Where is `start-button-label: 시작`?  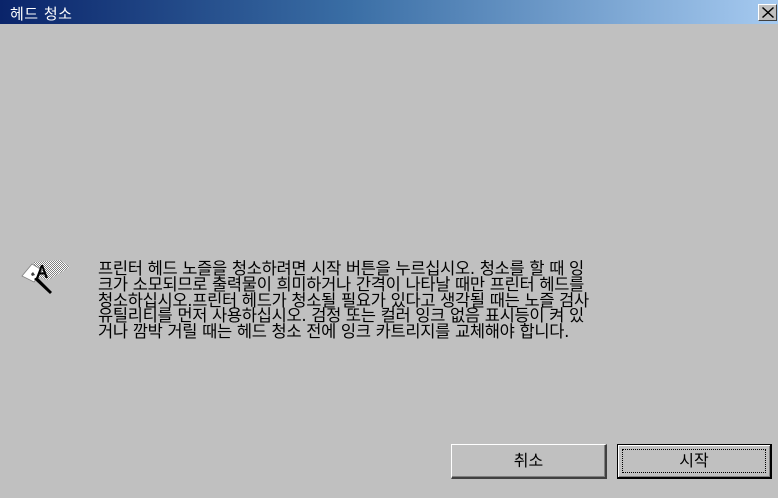 start-button-label: 시작 is located at coordinates (694, 460).